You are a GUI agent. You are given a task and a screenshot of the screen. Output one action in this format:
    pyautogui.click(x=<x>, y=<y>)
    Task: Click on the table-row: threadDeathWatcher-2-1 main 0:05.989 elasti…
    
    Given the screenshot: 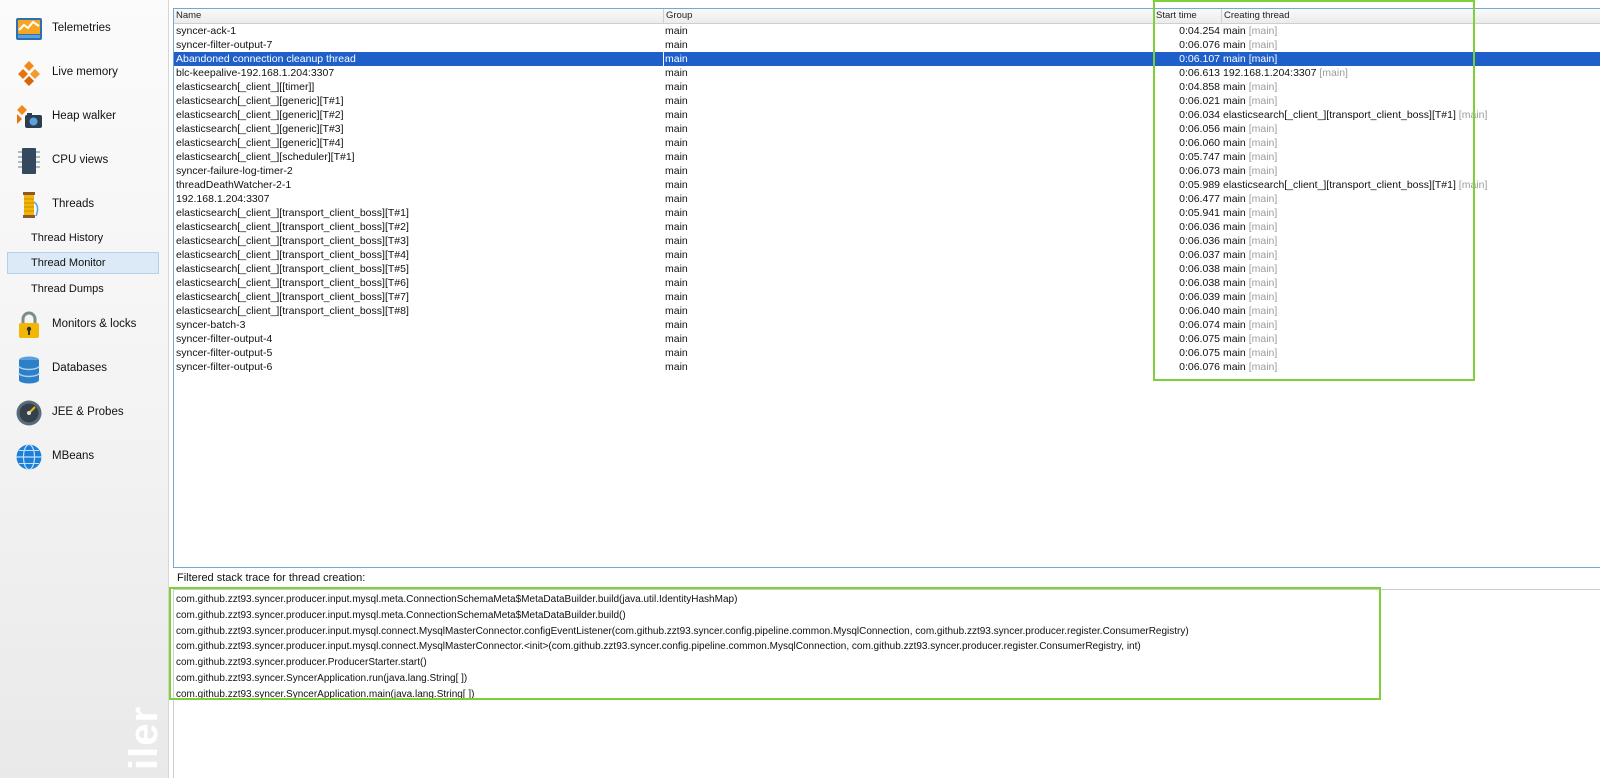 What is the action you would take?
    pyautogui.click(x=887, y=185)
    